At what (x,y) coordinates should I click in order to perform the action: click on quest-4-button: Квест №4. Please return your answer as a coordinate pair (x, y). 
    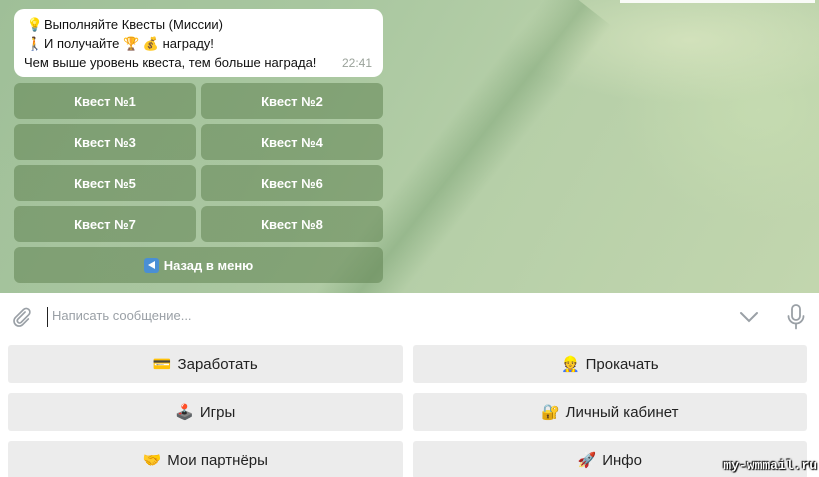
    Looking at the image, I should click on (292, 142).